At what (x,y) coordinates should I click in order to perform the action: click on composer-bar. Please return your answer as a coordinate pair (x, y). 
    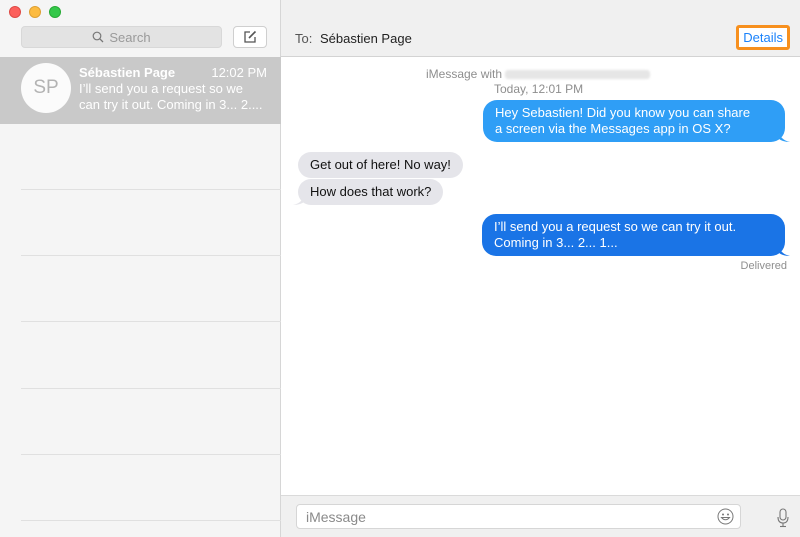
    Looking at the image, I should click on (540, 516).